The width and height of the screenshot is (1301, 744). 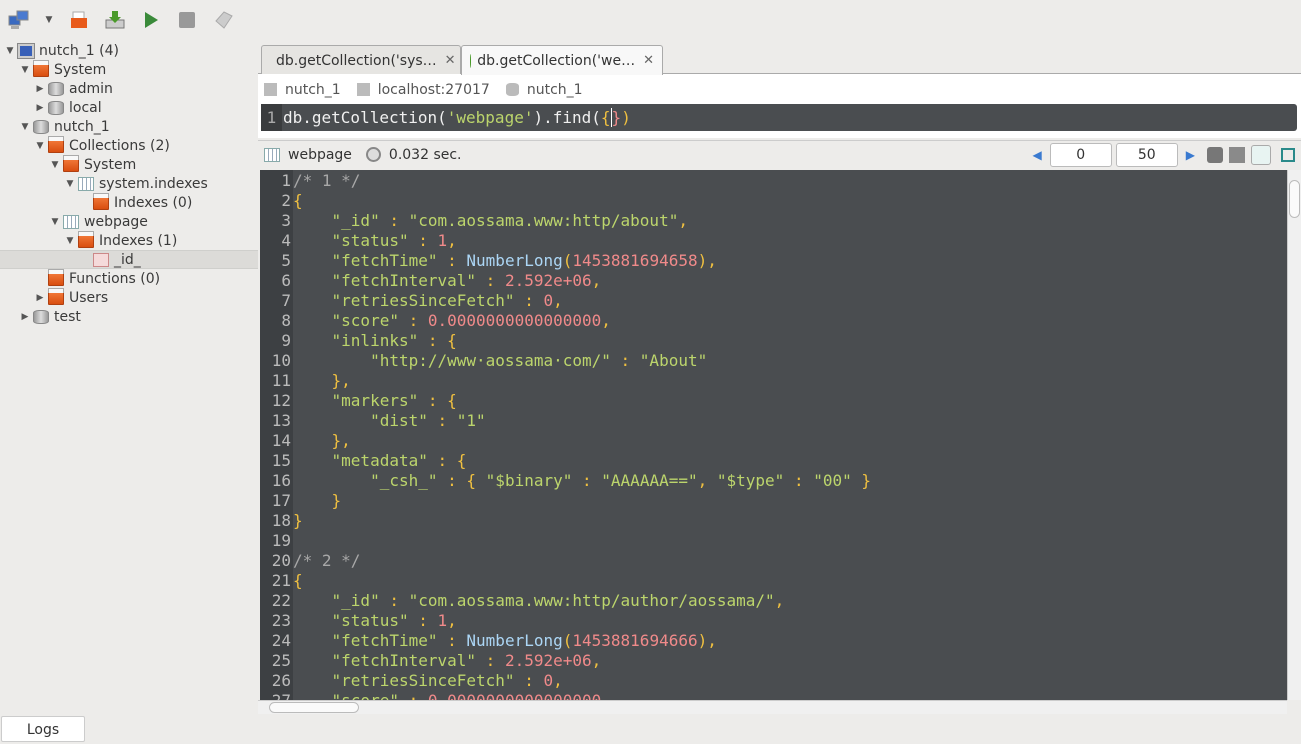 I want to click on code-token: "fetchTime", so click(x=365, y=260).